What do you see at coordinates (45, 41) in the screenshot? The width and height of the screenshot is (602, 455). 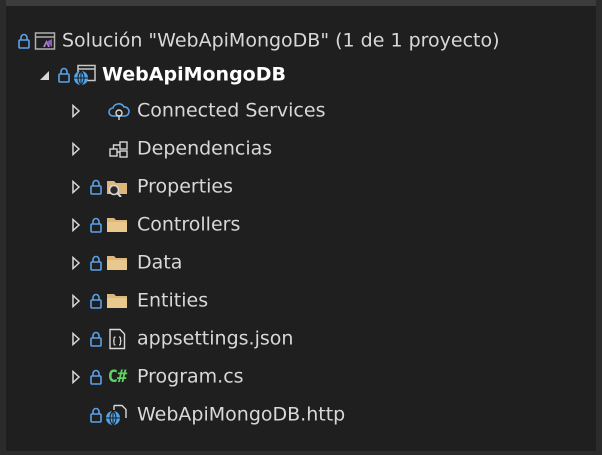 I see `solution-icon` at bounding box center [45, 41].